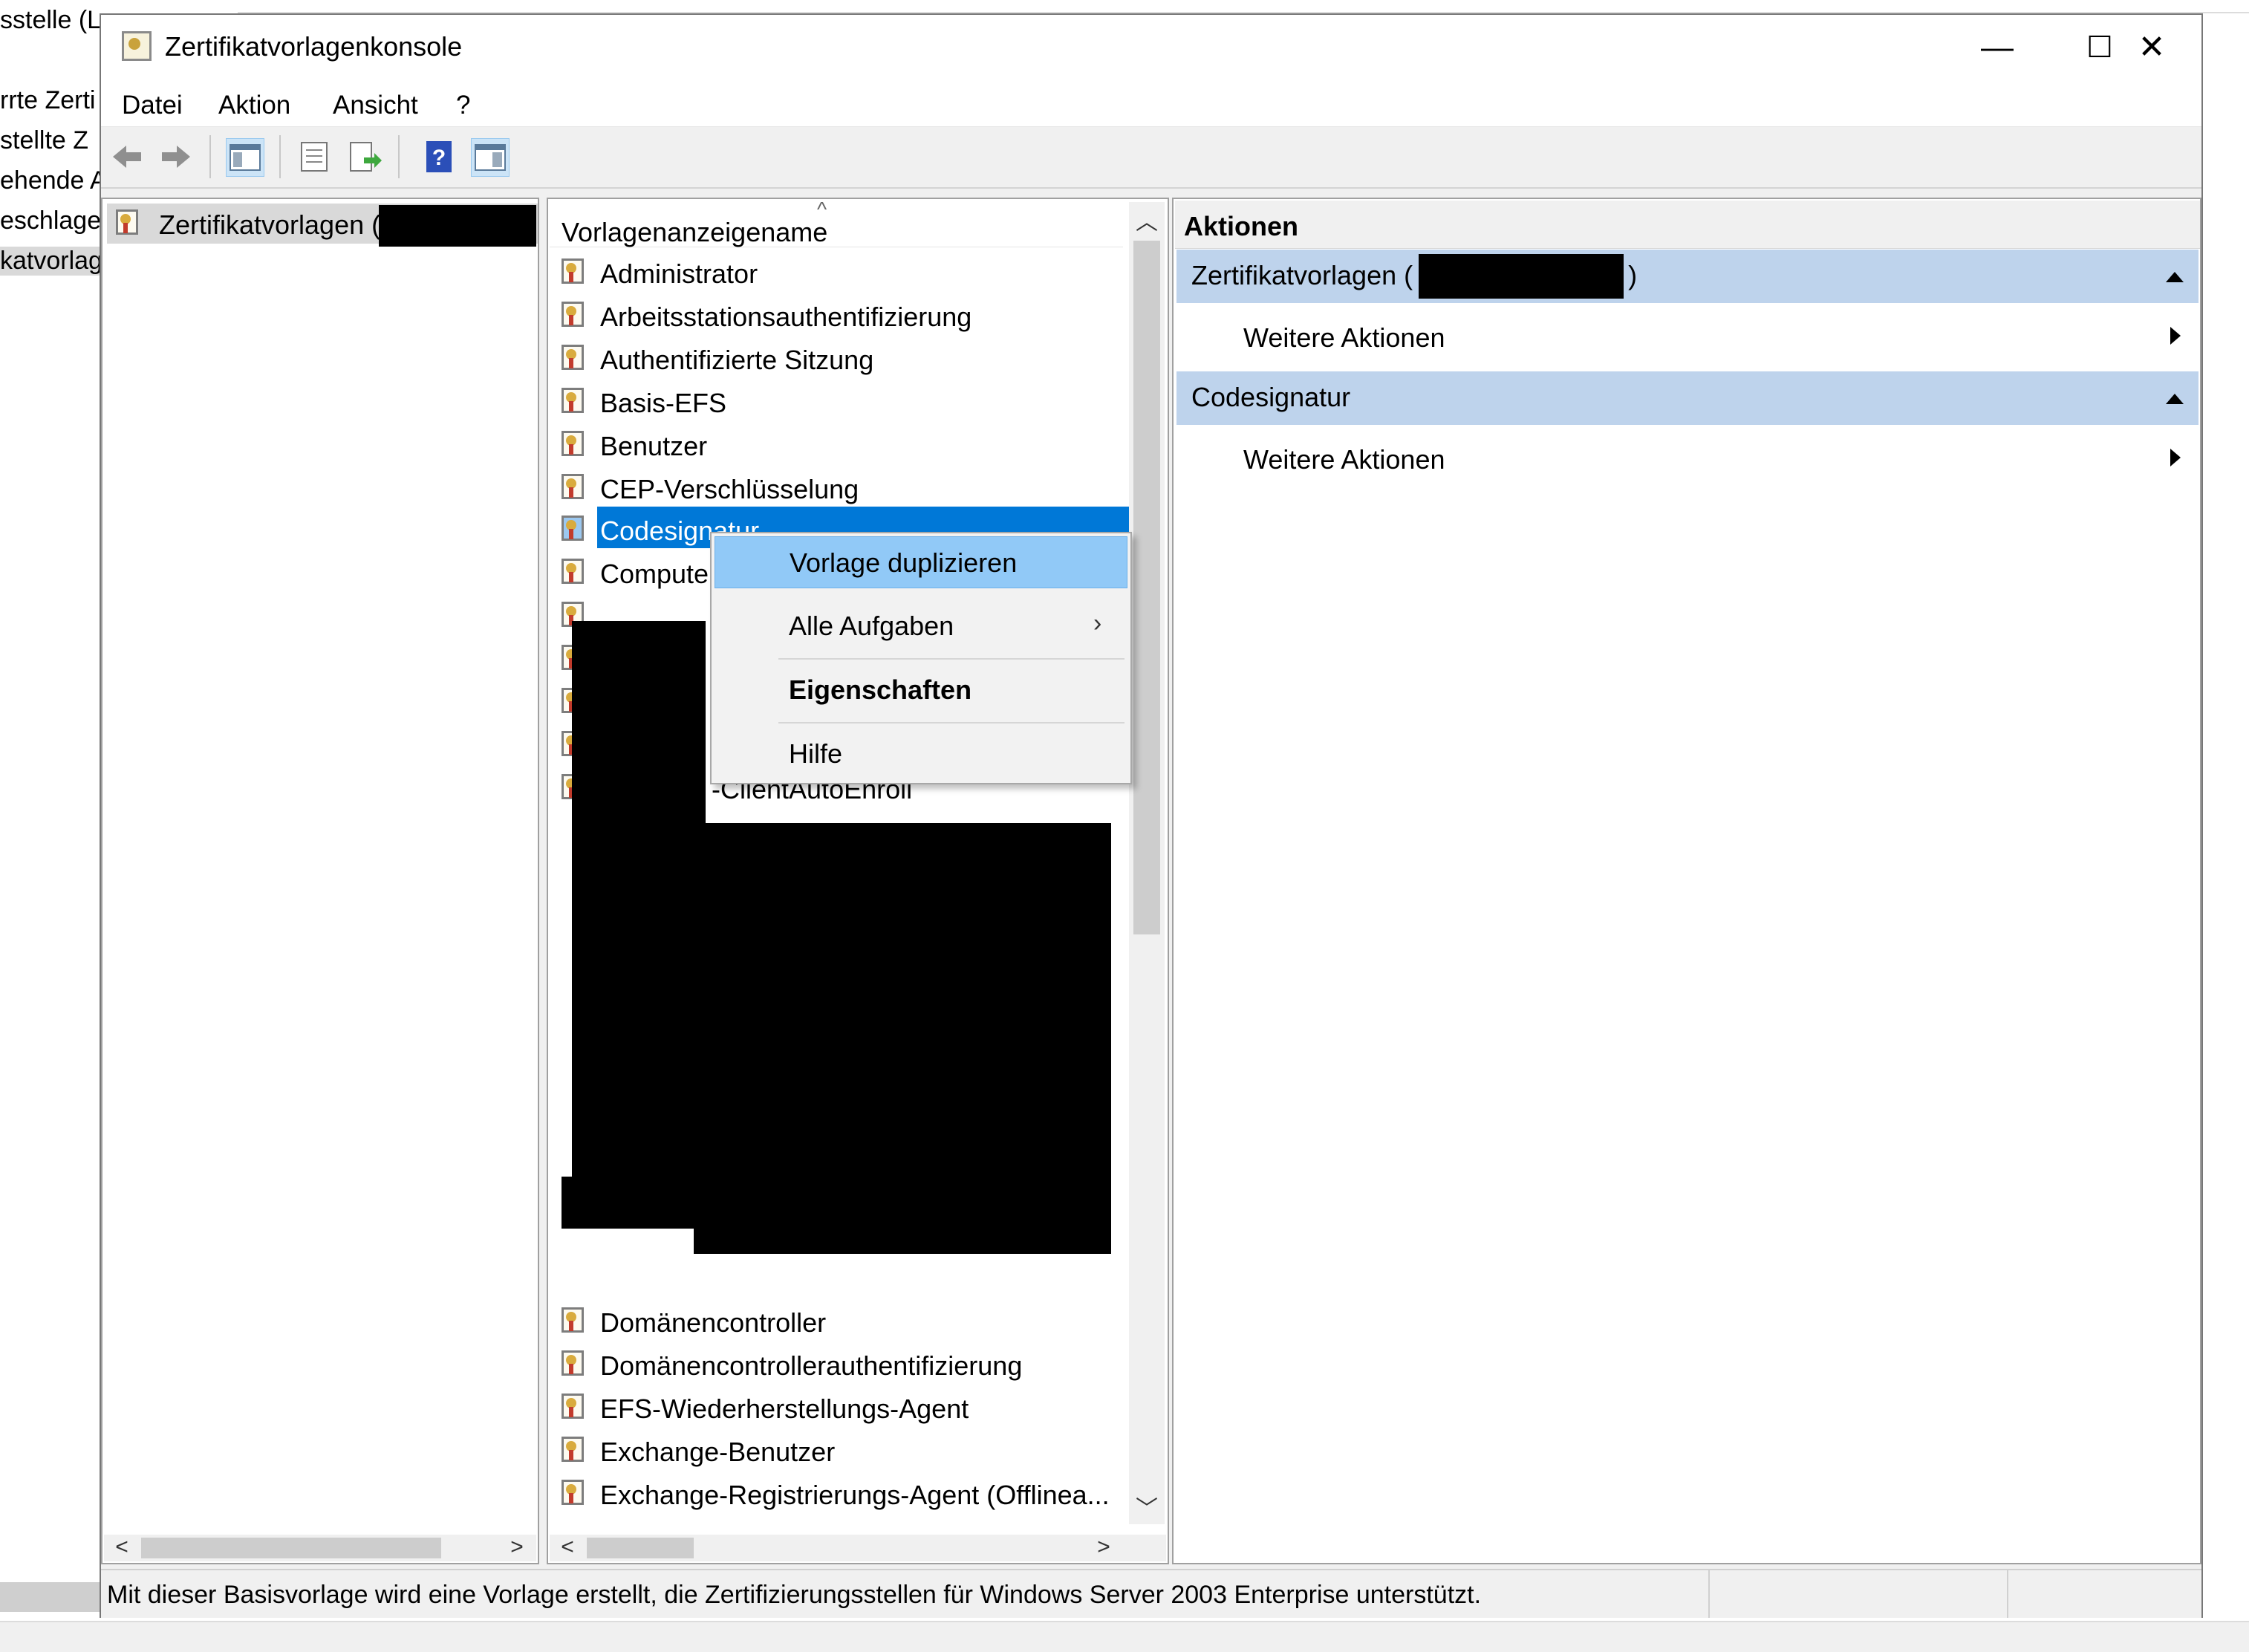  What do you see at coordinates (152, 106) in the screenshot?
I see `menu-datei: Datei` at bounding box center [152, 106].